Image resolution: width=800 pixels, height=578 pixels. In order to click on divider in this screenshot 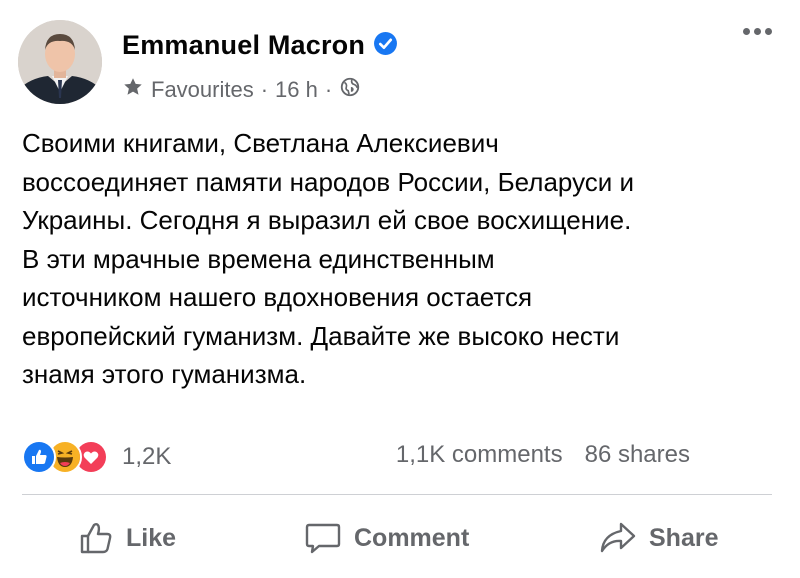, I will do `click(397, 494)`.